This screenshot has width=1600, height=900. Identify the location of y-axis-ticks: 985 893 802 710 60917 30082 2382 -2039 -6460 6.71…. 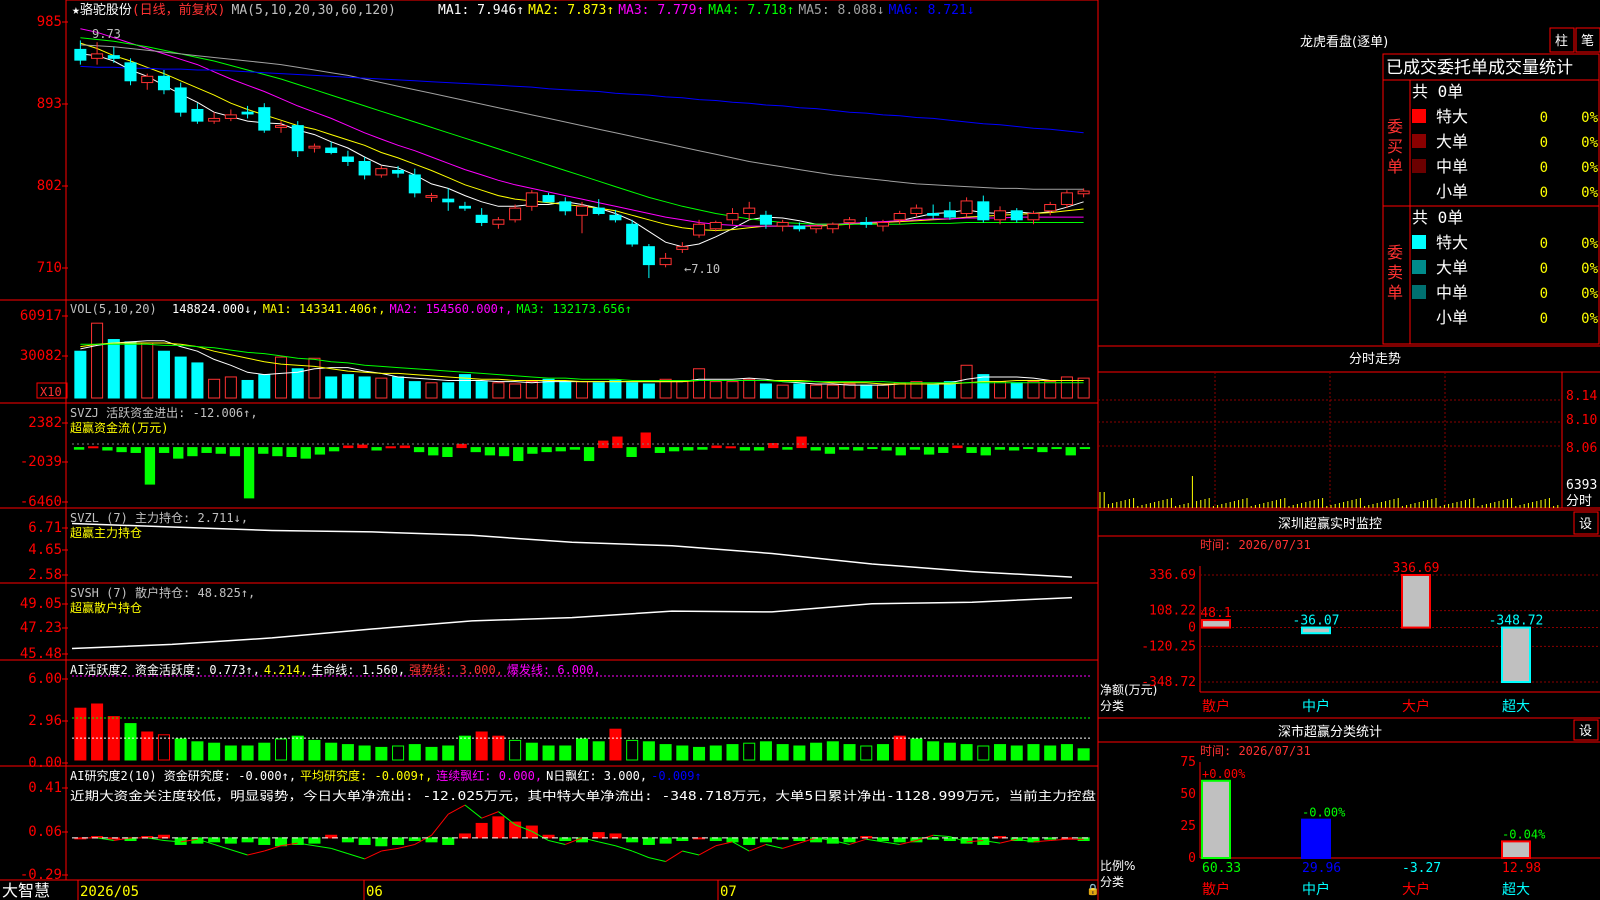
(44, 448).